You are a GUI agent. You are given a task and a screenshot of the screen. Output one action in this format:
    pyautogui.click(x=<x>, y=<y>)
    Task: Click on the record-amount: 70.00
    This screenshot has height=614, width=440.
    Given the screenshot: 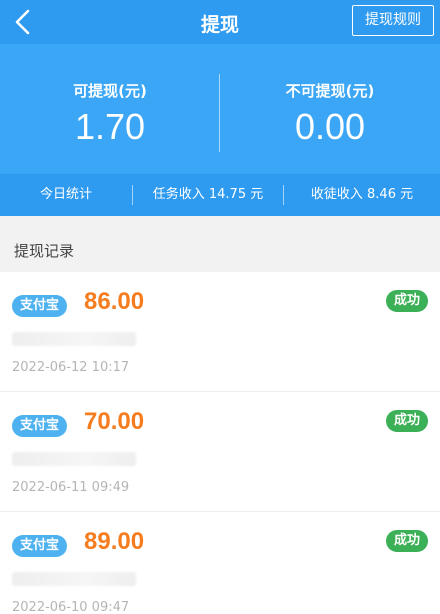 What is the action you would take?
    pyautogui.click(x=114, y=421)
    